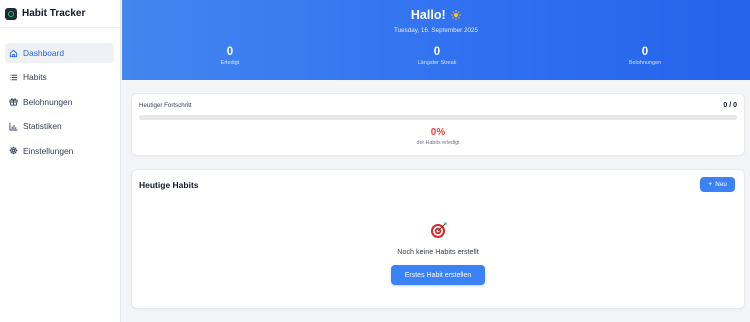 The height and width of the screenshot is (322, 750). I want to click on progress-ratio: 0 / 0, so click(730, 105).